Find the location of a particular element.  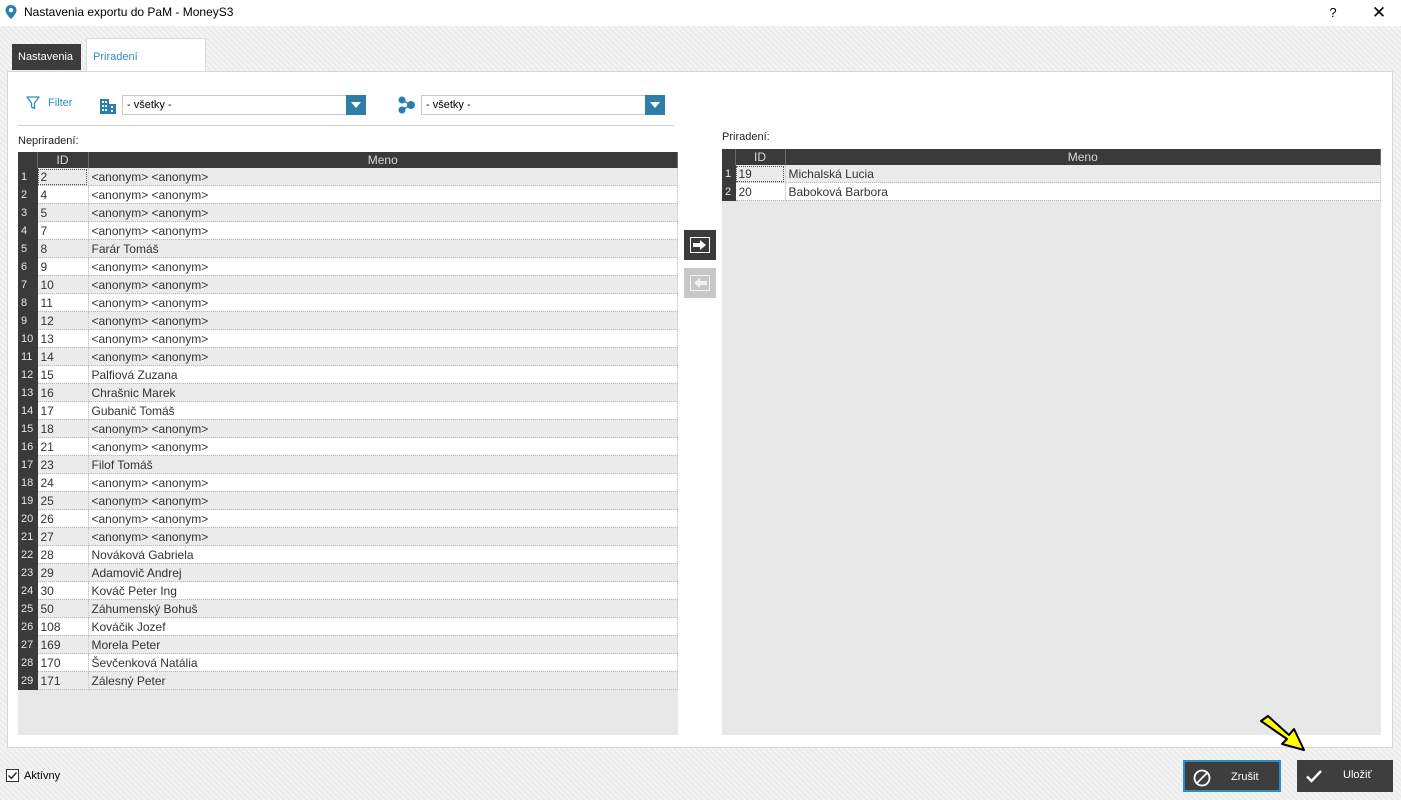

table-row: 10 13 <anonym> <anonym> is located at coordinates (348, 338).